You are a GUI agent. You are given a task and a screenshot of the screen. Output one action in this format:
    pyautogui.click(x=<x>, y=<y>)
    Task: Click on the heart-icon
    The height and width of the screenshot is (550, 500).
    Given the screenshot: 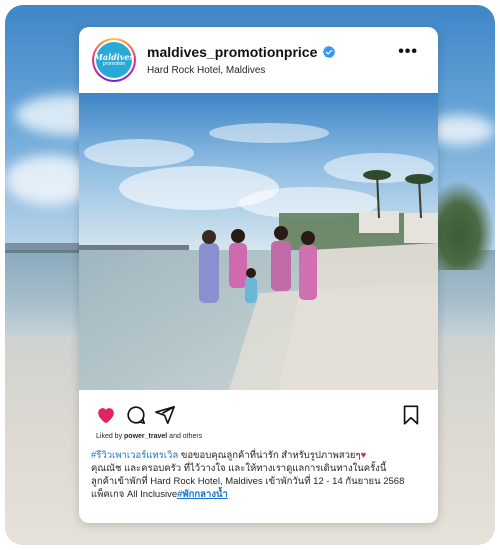 What is the action you would take?
    pyautogui.click(x=106, y=415)
    